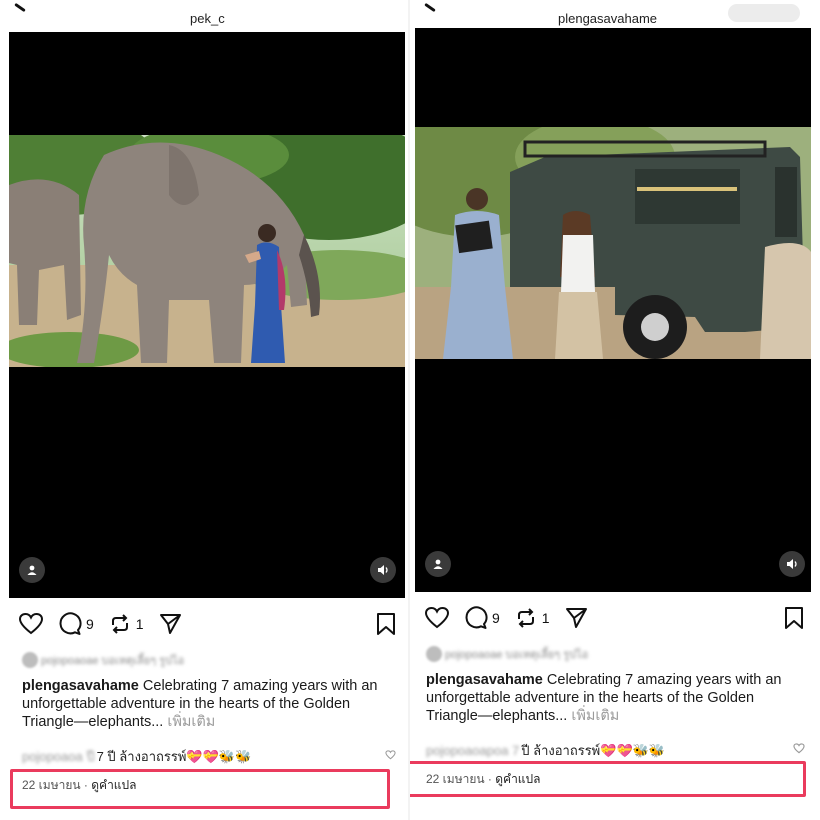 The image size is (820, 820). Describe the element at coordinates (58, 756) in the screenshot. I see `comment-author: pojopoaoa ปี` at that location.